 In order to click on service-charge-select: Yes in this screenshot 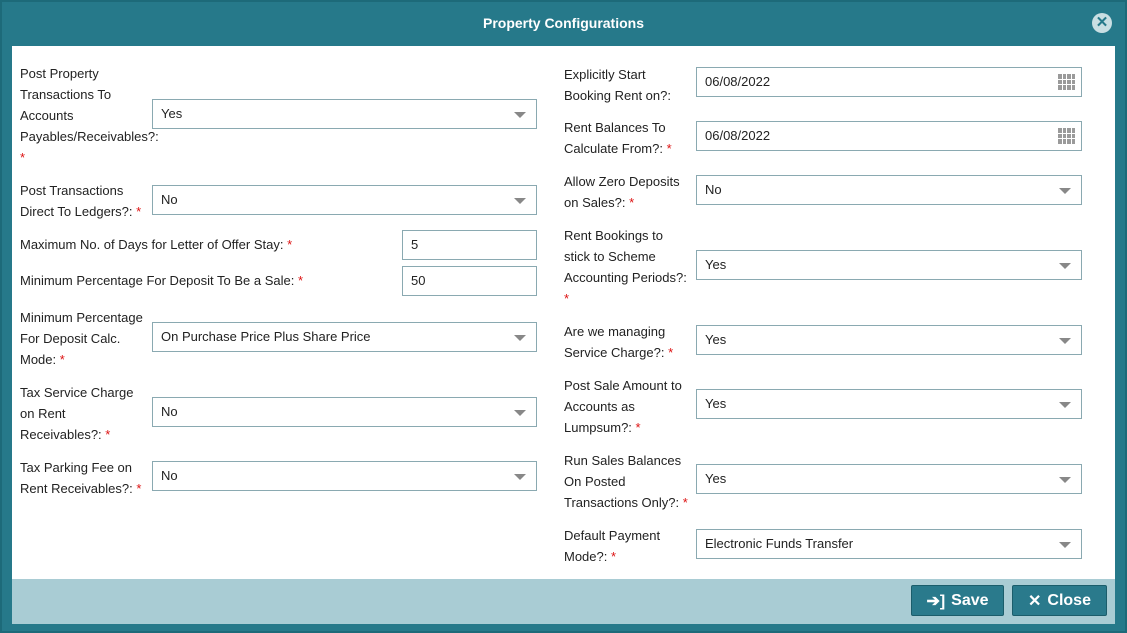, I will do `click(889, 340)`.